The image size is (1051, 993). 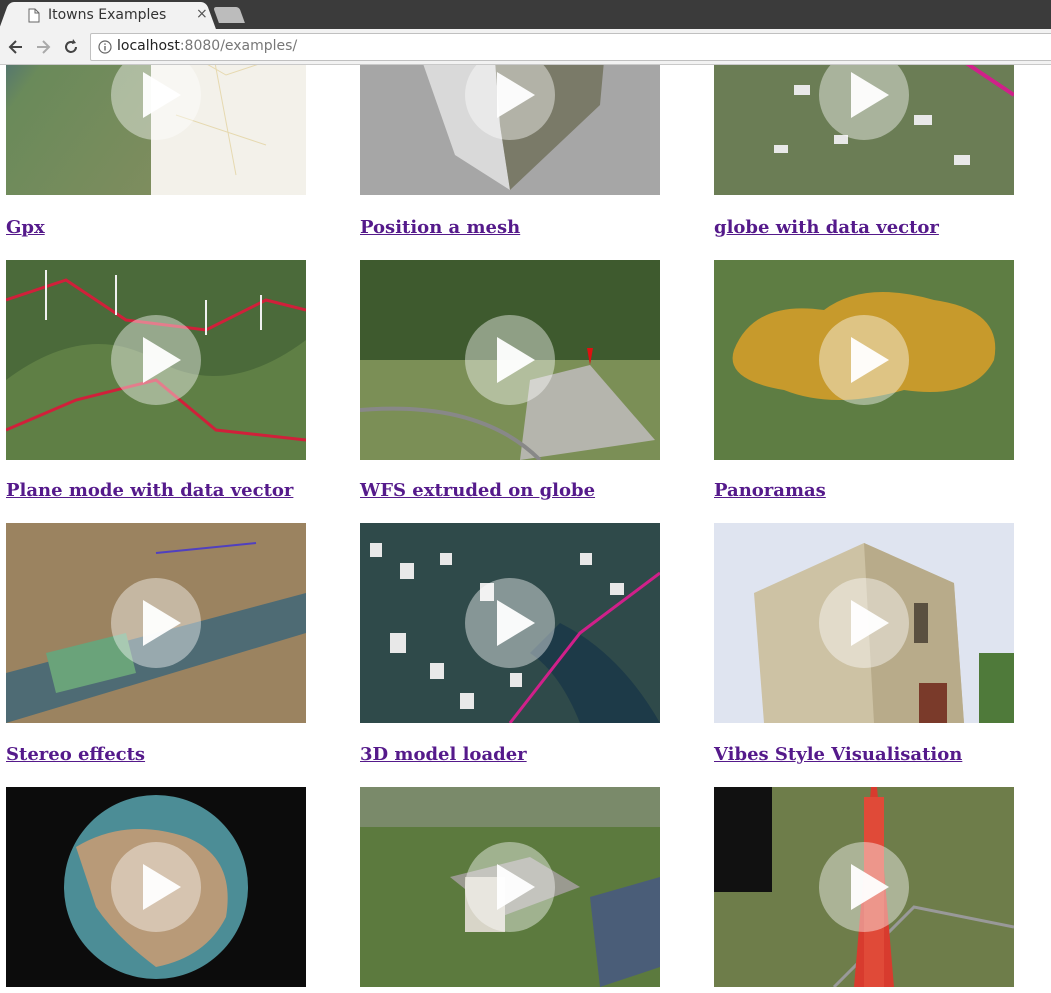 I want to click on example-title-link: Gpx, so click(x=25, y=227).